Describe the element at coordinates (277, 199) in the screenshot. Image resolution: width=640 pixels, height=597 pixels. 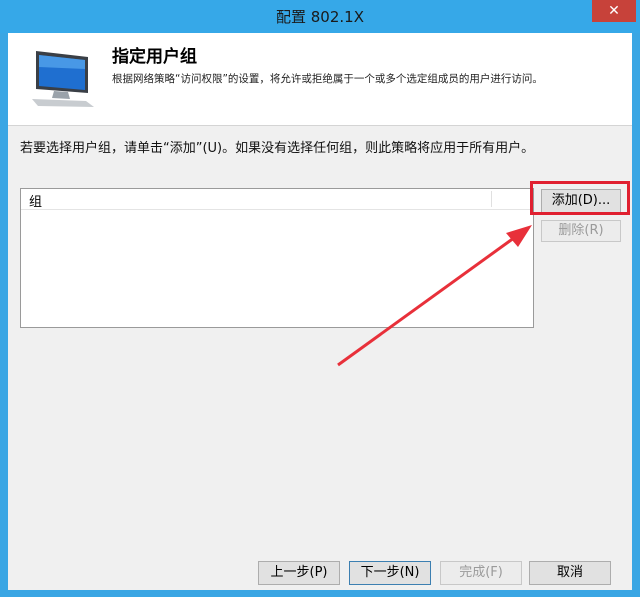
I see `list-header: 组` at that location.